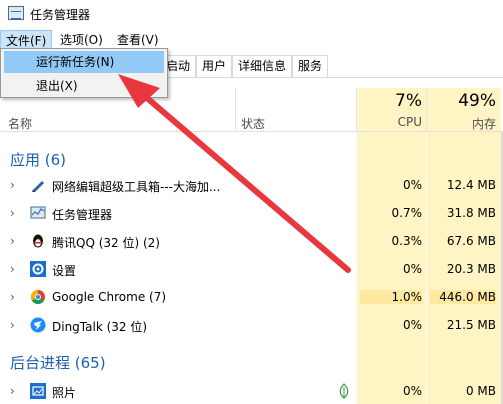 Image resolution: width=503 pixels, height=404 pixels. I want to click on gear-icon, so click(38, 269).